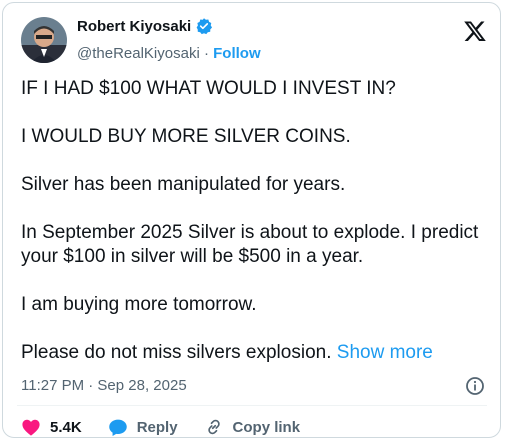  What do you see at coordinates (237, 53) in the screenshot?
I see `follow-button: Follow` at bounding box center [237, 53].